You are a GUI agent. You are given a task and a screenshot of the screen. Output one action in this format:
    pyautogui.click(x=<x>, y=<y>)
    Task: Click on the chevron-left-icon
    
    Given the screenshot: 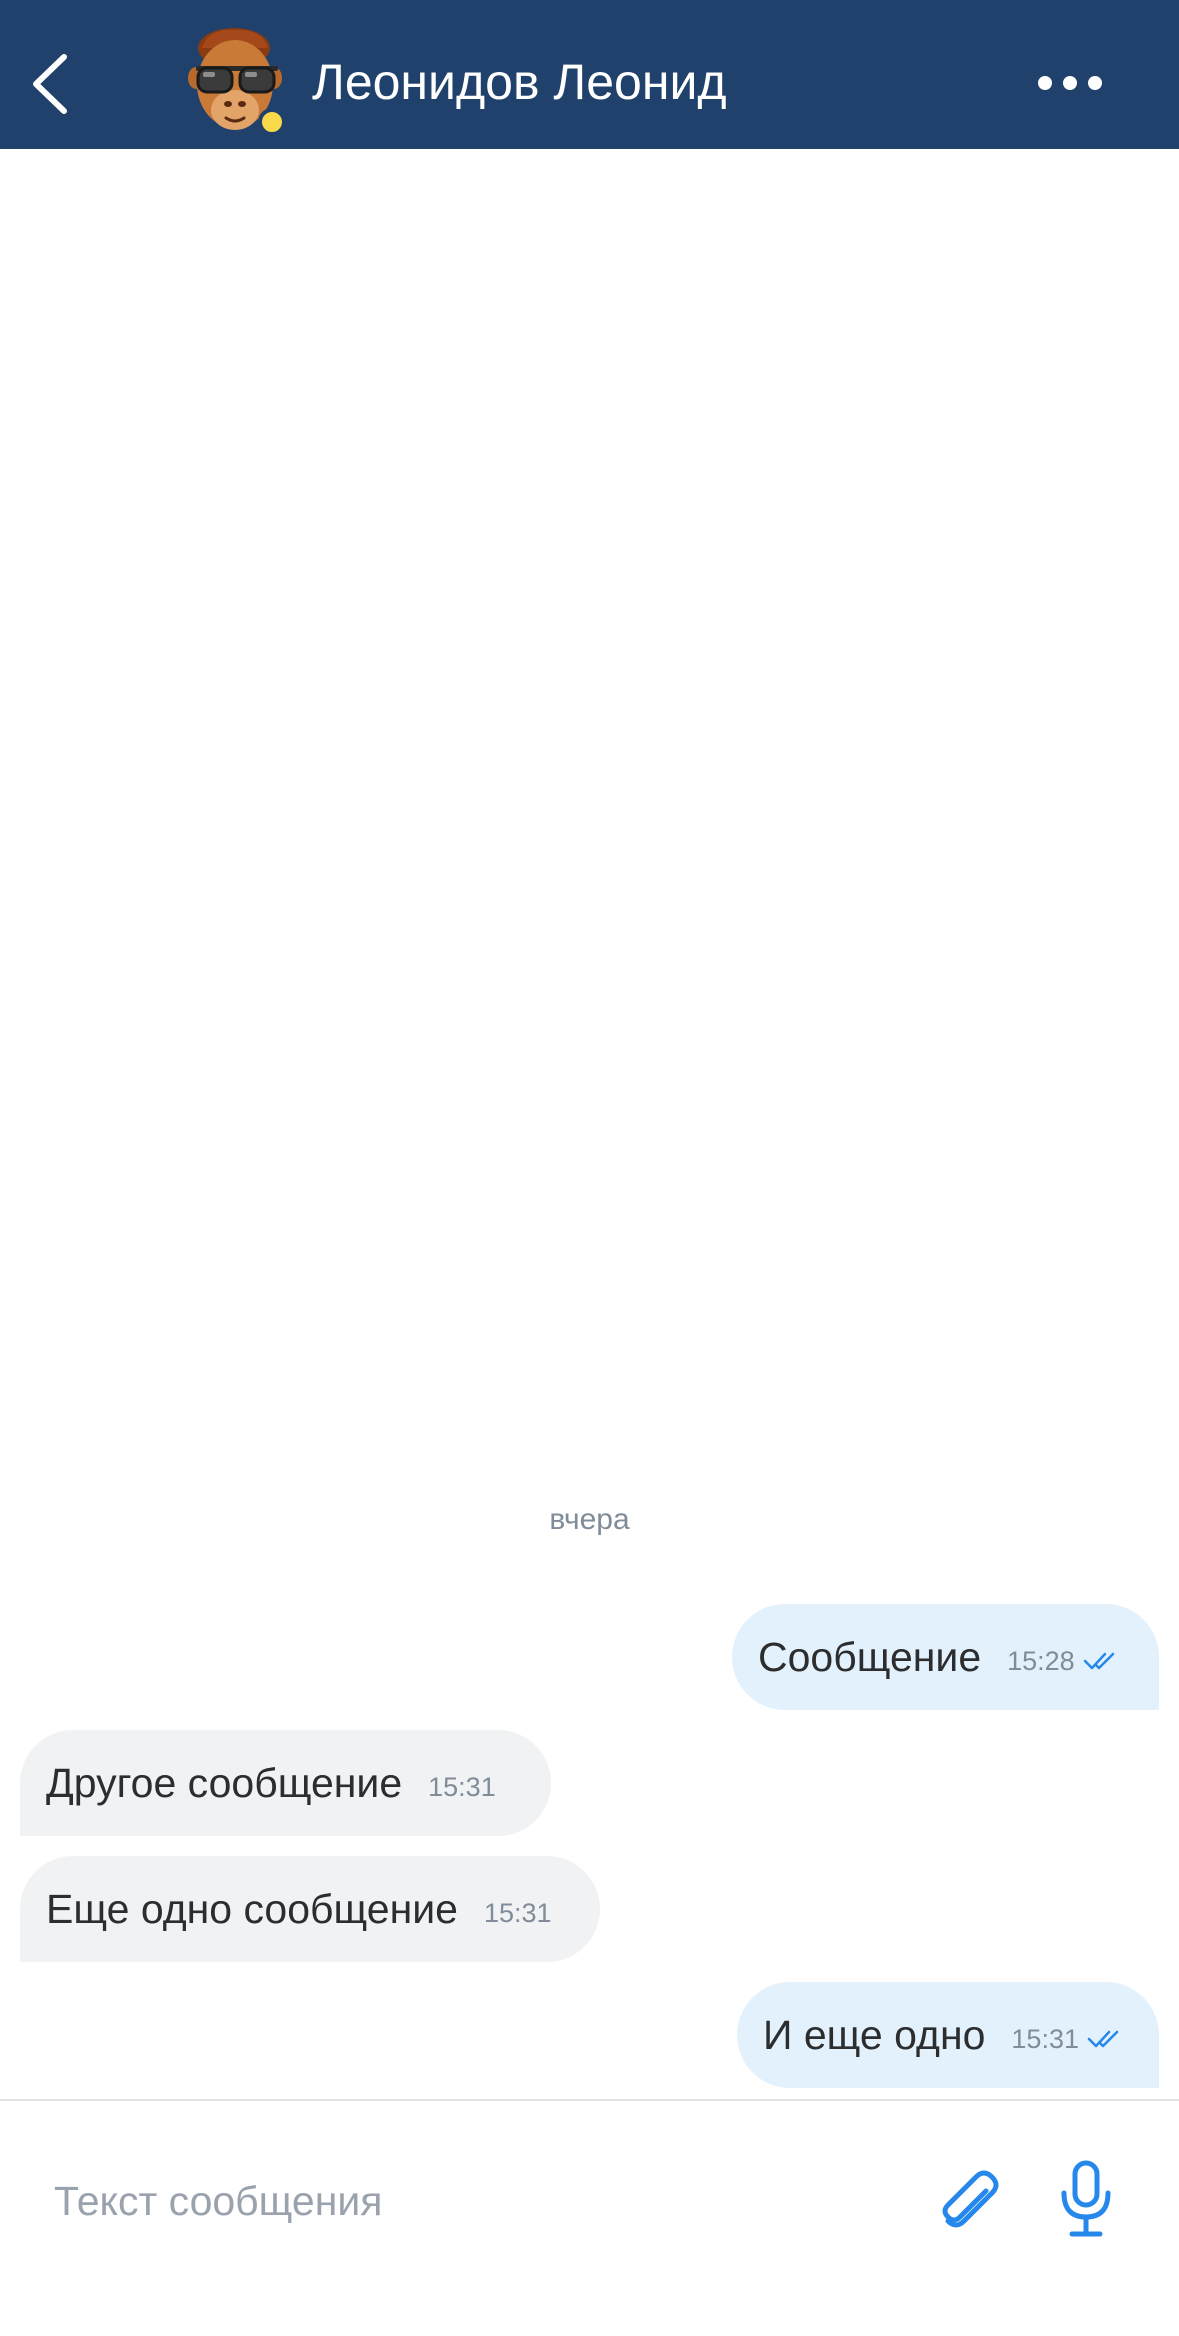 What is the action you would take?
    pyautogui.click(x=50, y=84)
    